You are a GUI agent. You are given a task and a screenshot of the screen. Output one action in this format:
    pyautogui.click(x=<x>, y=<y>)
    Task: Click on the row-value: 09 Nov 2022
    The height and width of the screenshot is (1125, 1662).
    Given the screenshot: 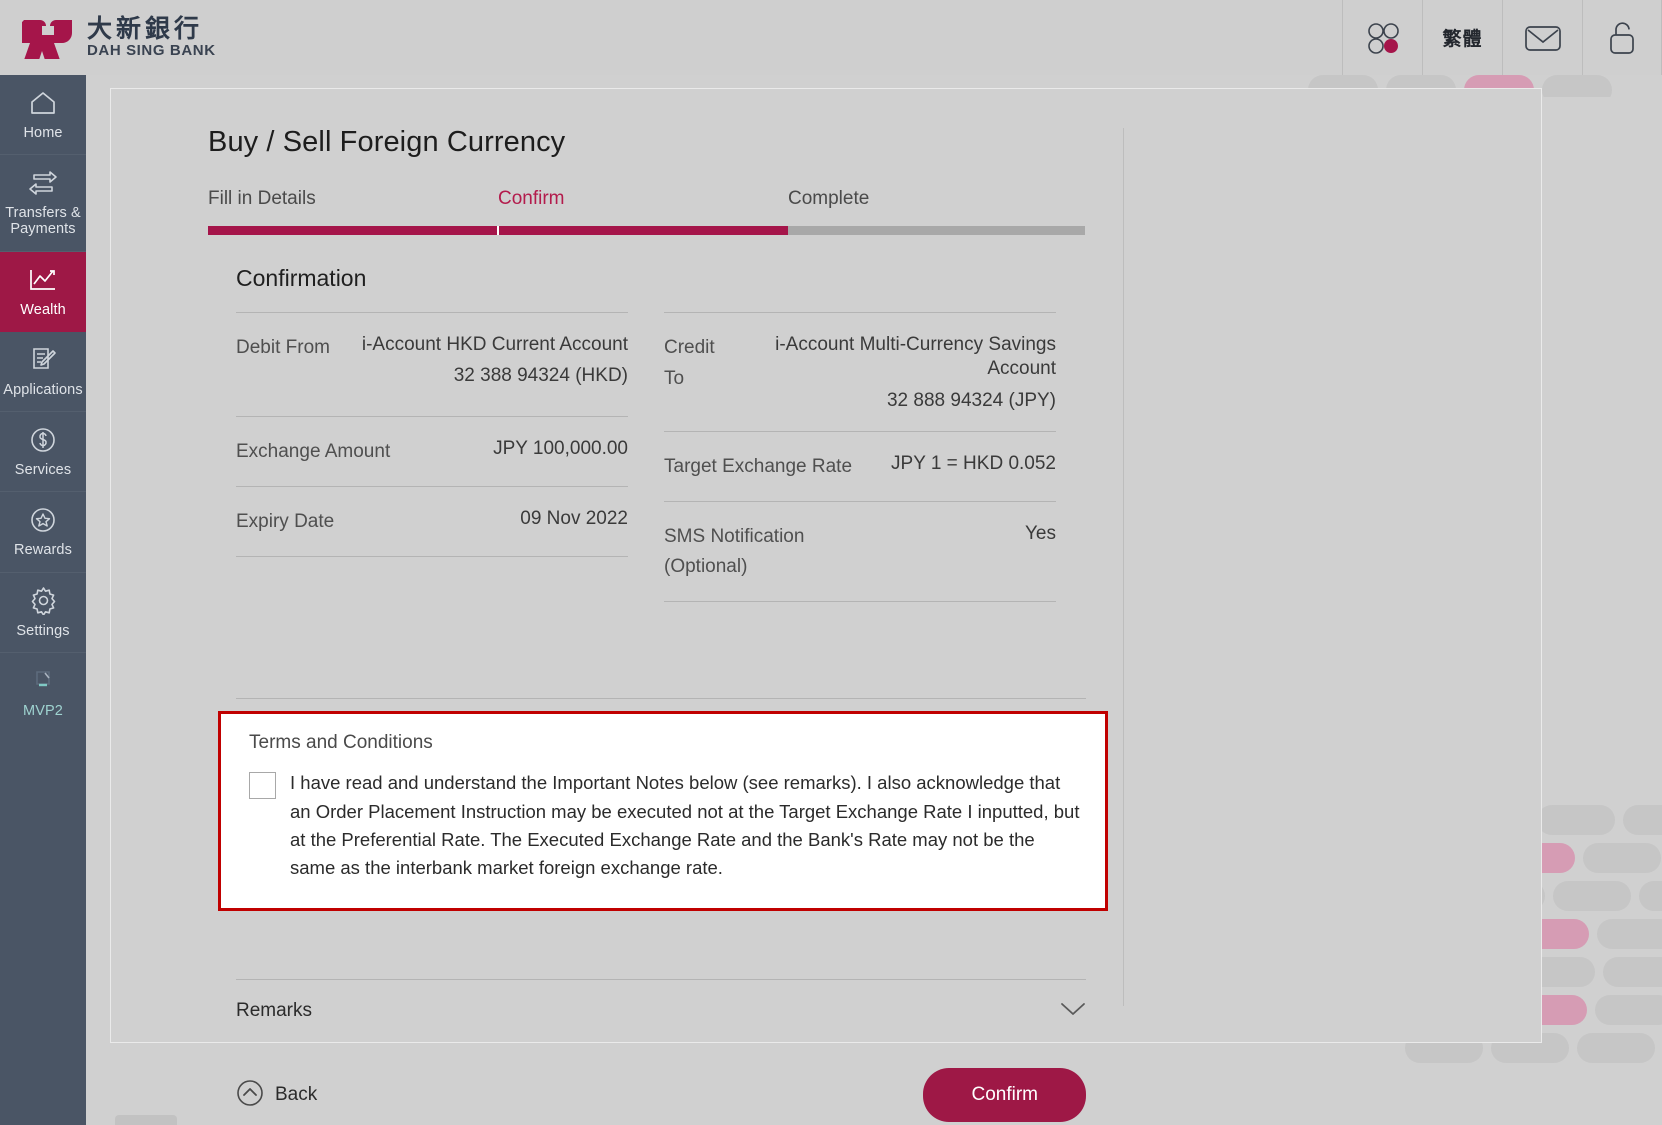 What is the action you would take?
    pyautogui.click(x=574, y=518)
    